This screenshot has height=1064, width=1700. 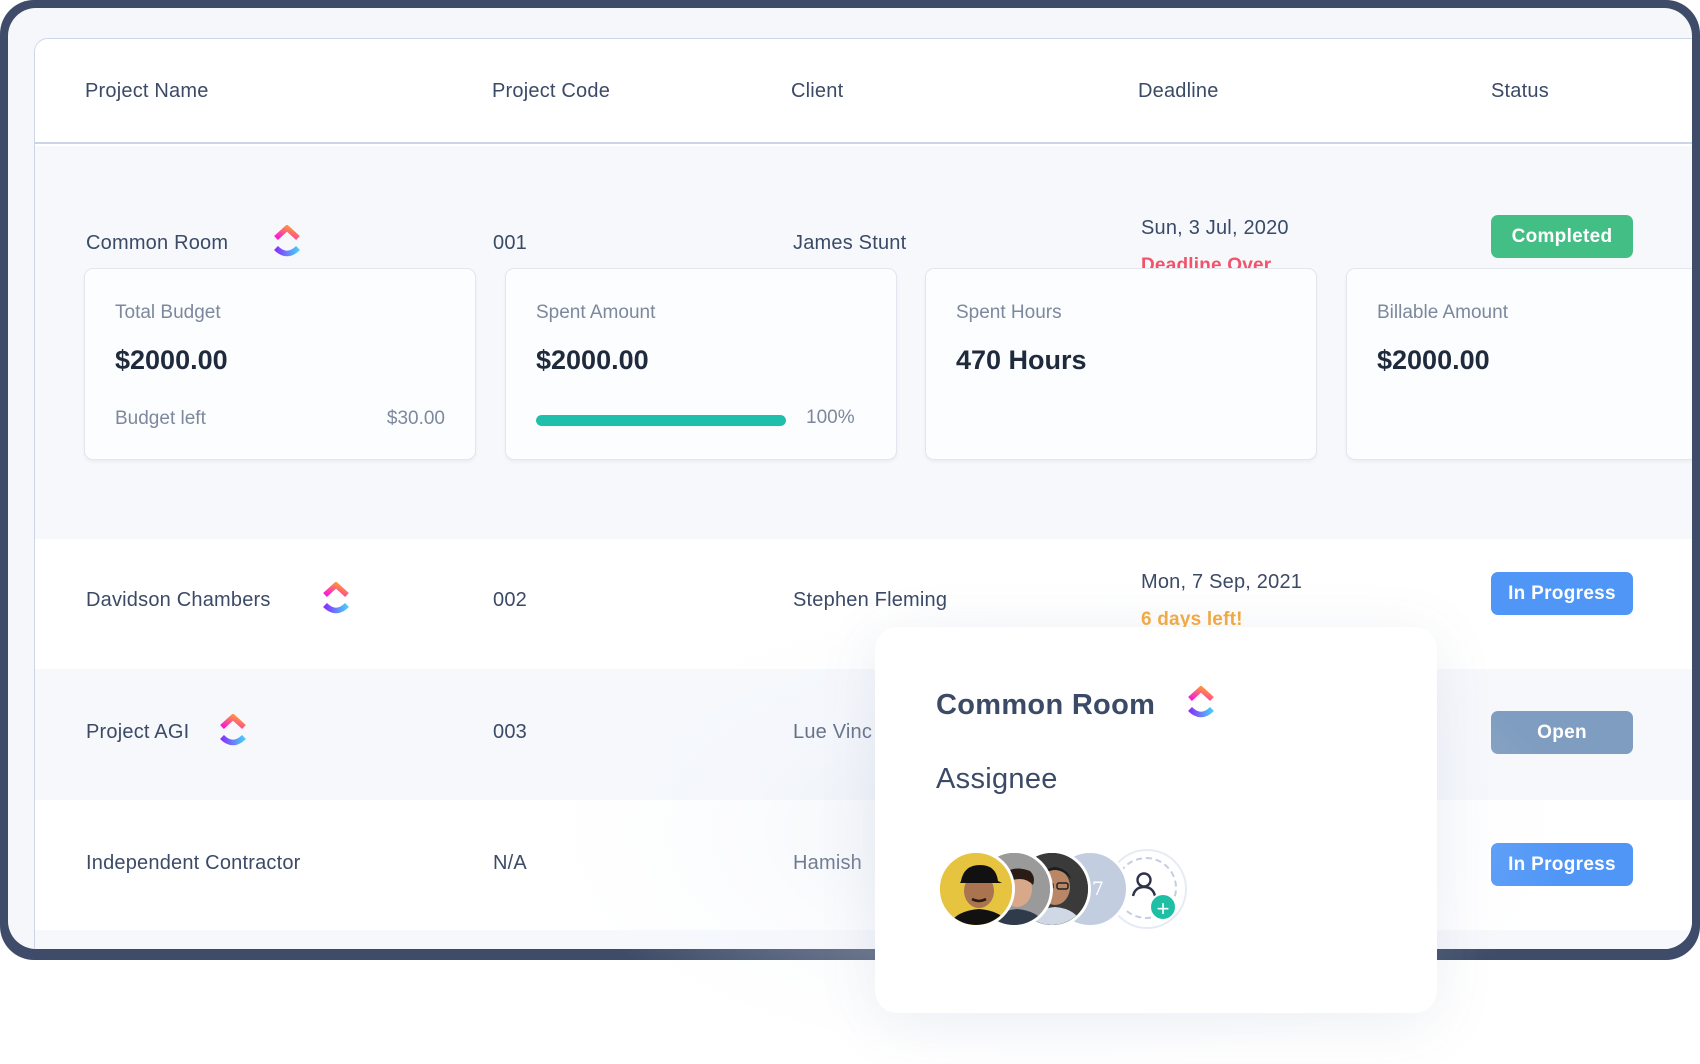 What do you see at coordinates (1087, 889) in the screenshot?
I see `assignee-avatar-group: + +7` at bounding box center [1087, 889].